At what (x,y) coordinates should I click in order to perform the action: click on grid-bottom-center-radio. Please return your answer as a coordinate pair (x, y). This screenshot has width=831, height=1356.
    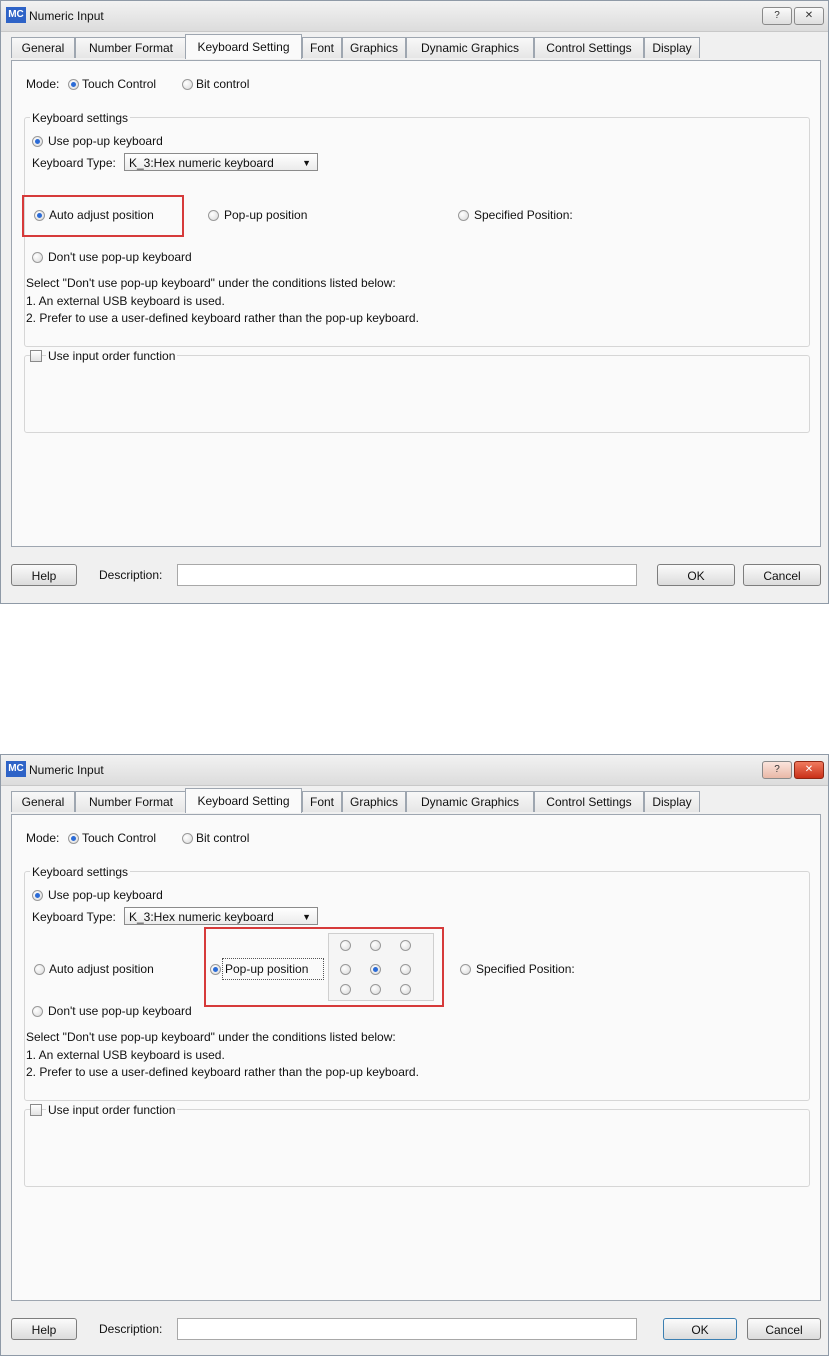
    Looking at the image, I should click on (375, 989).